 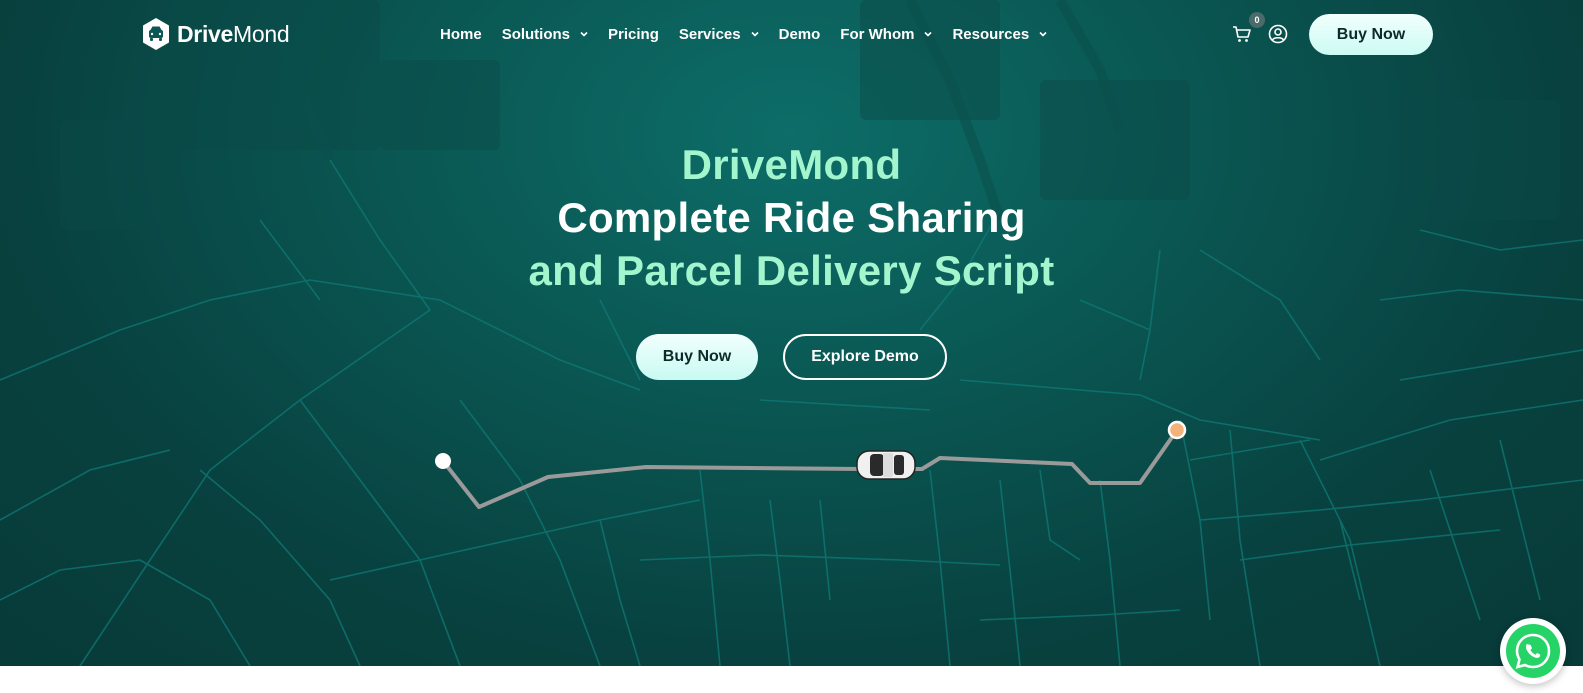 I want to click on nav-item-demo: Demo, so click(x=800, y=34).